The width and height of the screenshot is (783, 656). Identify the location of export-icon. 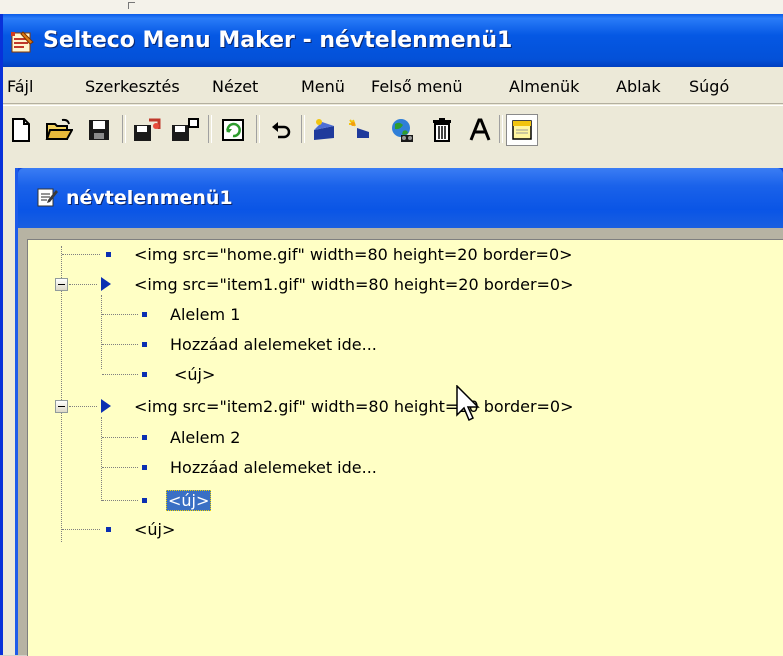
(147, 130).